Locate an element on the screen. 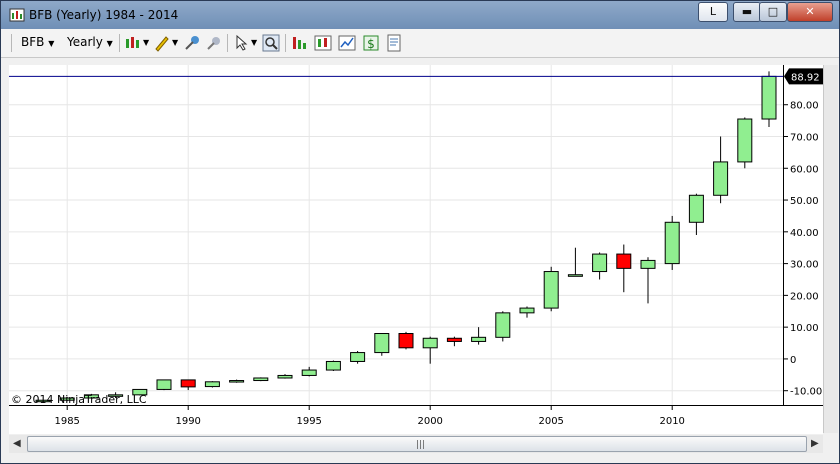  x-tick-label: 1985 is located at coordinates (66, 421).